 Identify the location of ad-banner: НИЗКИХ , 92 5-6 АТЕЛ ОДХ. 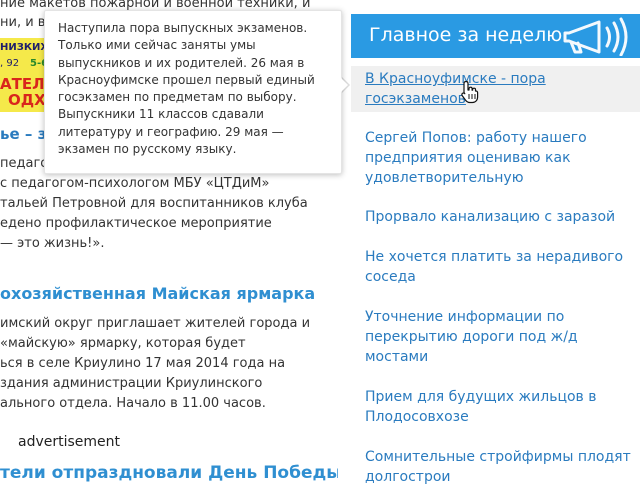
(23, 75).